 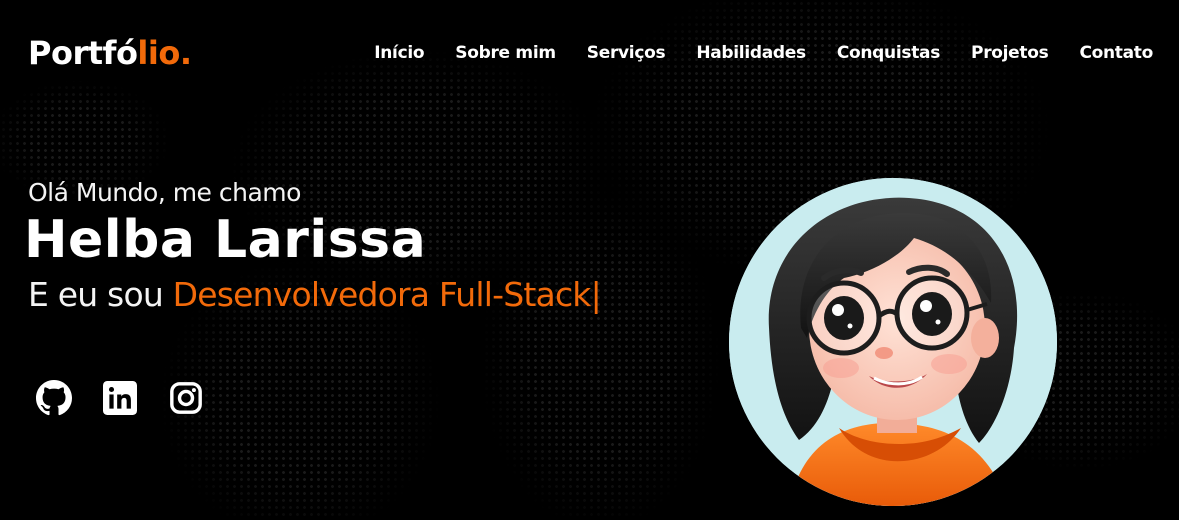 I want to click on nav-conquistas: Conquistas, so click(x=889, y=53).